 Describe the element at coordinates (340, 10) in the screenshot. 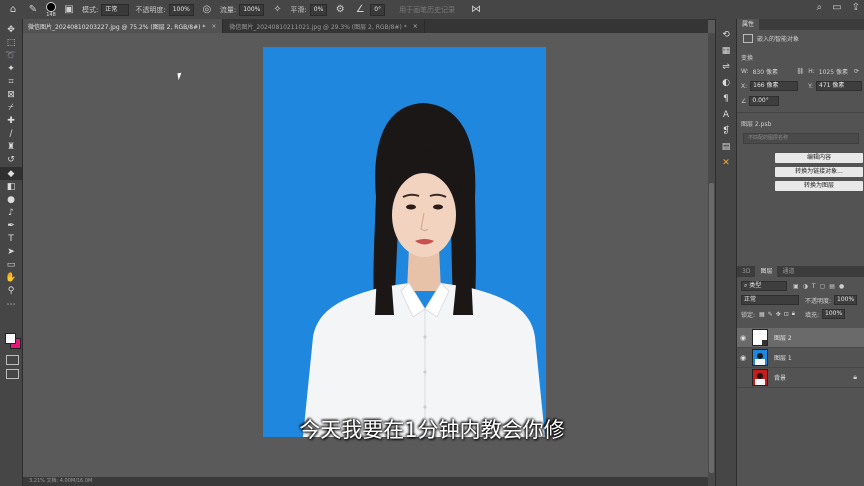

I see `gear-icon: ⚙` at that location.